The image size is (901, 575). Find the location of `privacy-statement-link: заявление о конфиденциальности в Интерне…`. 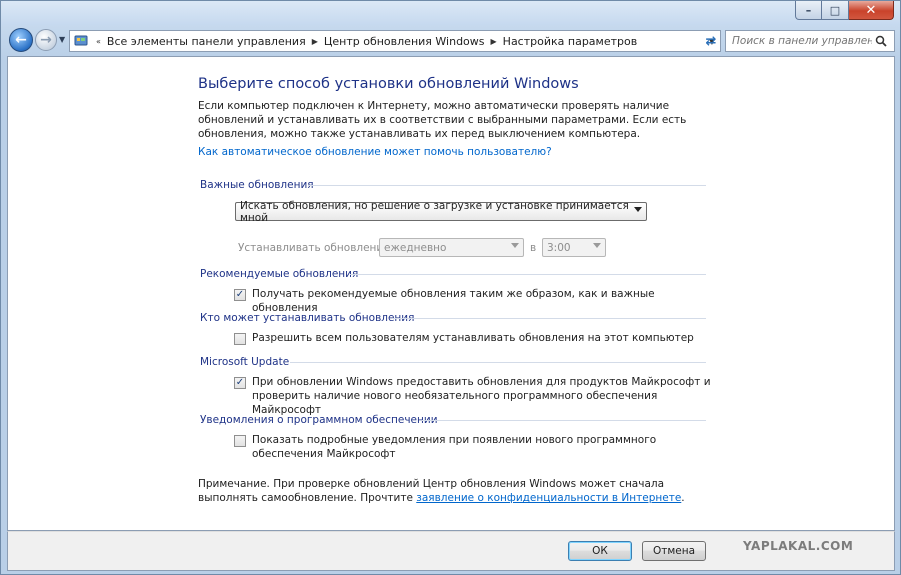

privacy-statement-link: заявление о конфиденциальности в Интерне… is located at coordinates (548, 498).